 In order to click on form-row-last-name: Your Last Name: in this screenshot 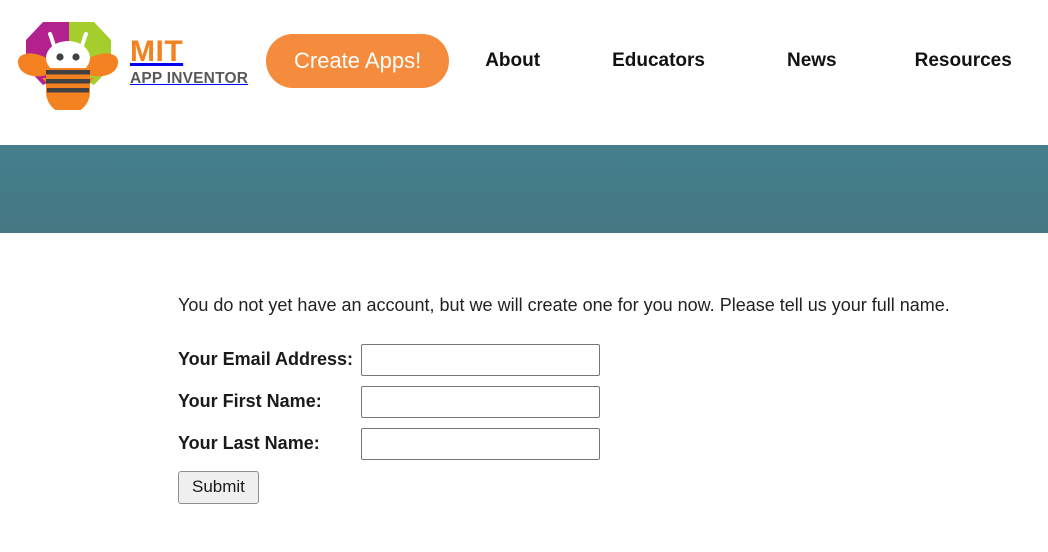, I will do `click(389, 444)`.